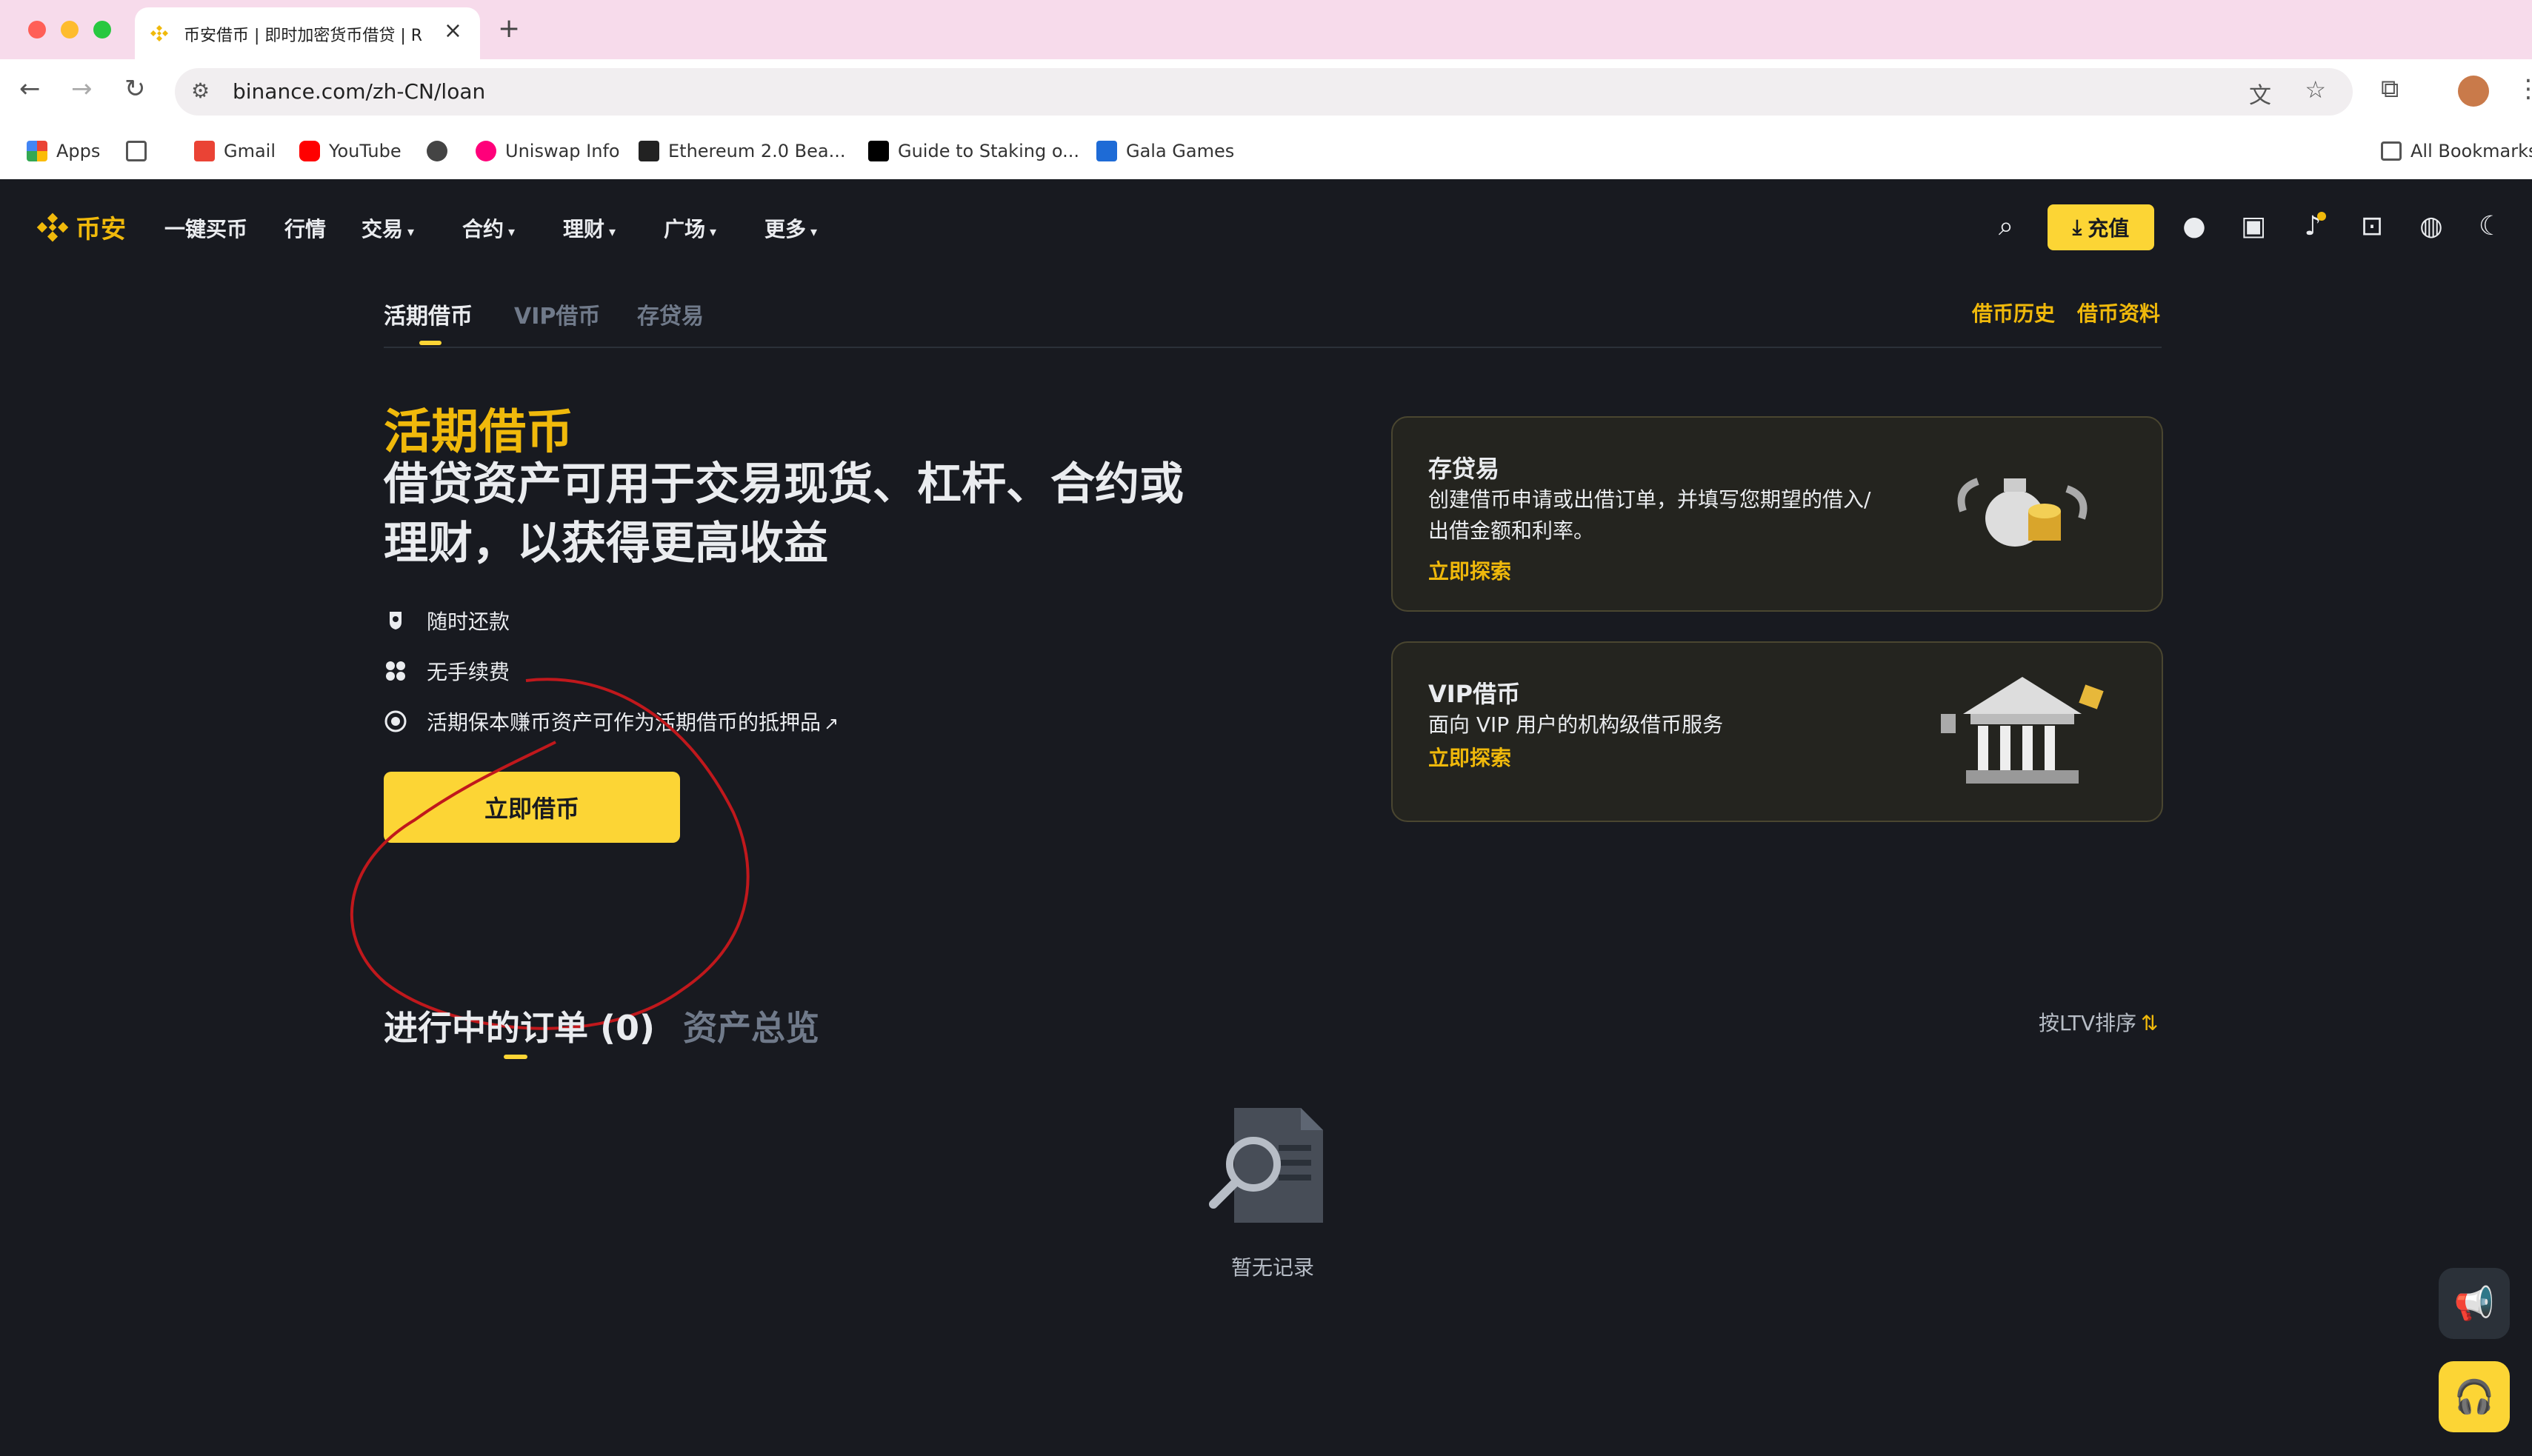 The width and height of the screenshot is (2532, 1456). What do you see at coordinates (670, 314) in the screenshot?
I see `tab-crypto-loan-market: 存贷易` at bounding box center [670, 314].